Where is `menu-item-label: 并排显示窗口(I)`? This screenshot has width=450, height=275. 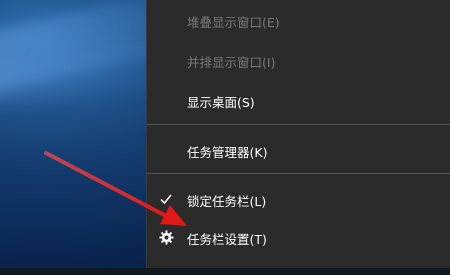
menu-item-label: 并排显示窗口(I) is located at coordinates (231, 62).